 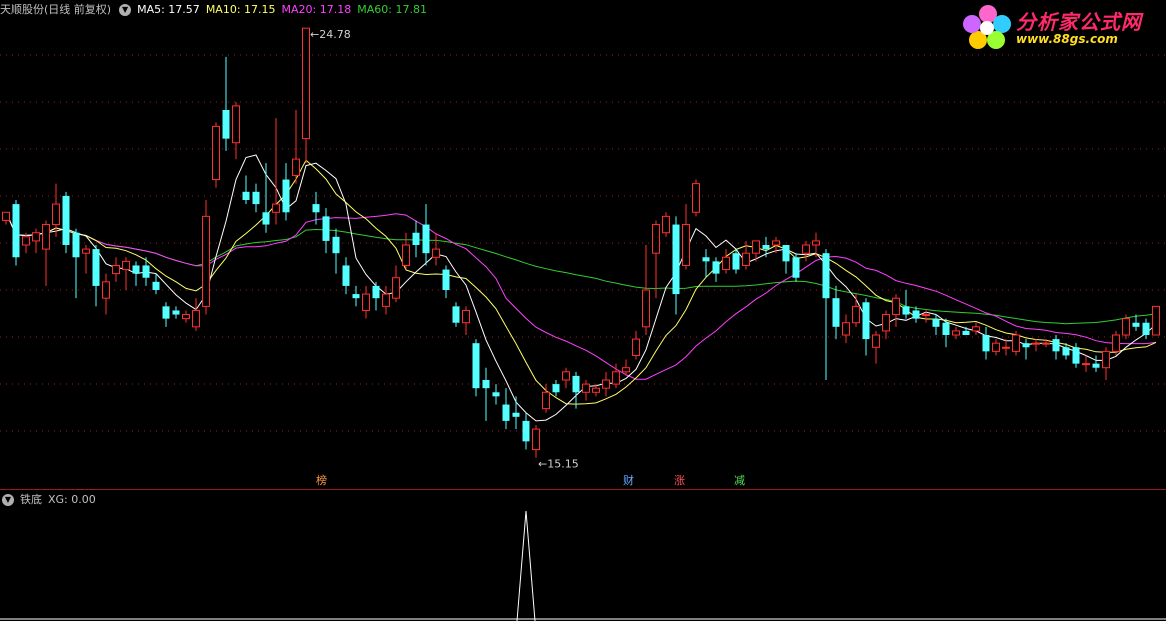 I want to click on sub-settings-chevron-icon: ▼, so click(x=8, y=500).